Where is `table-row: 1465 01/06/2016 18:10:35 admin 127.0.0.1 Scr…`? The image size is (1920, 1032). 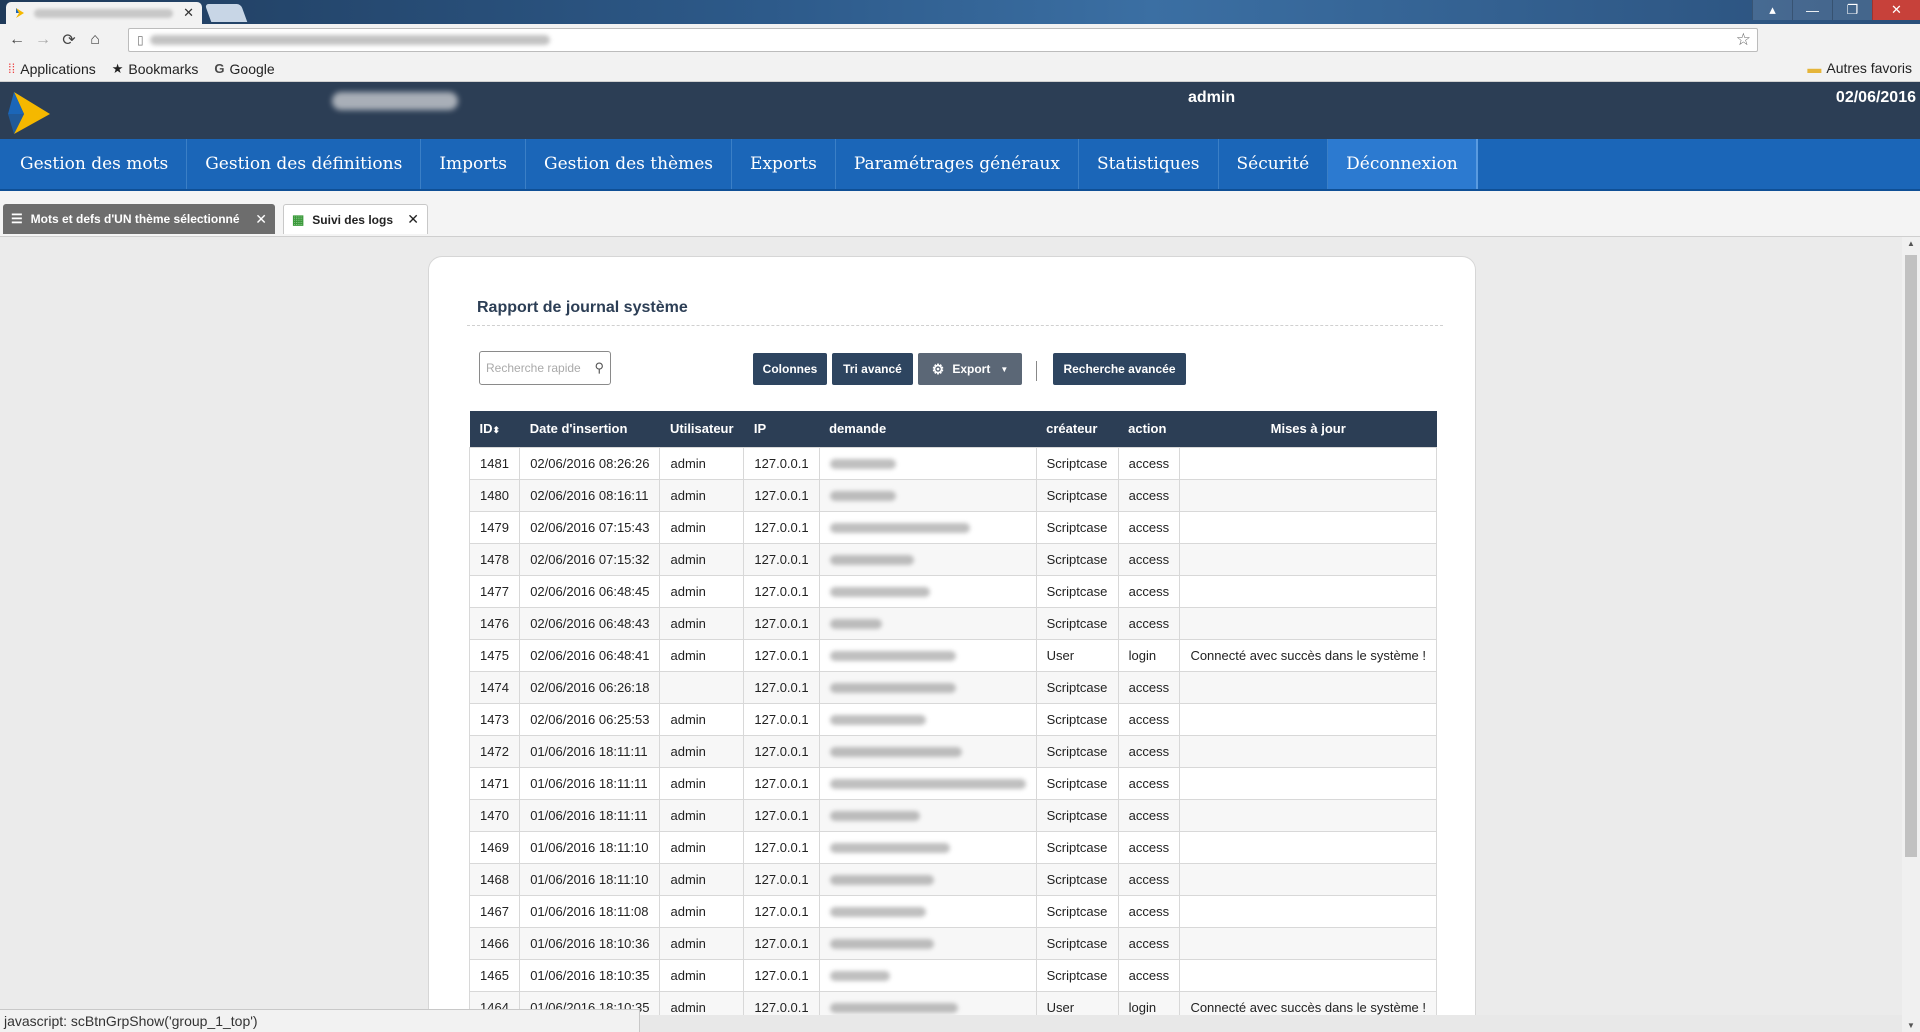 table-row: 1465 01/06/2016 18:10:35 admin 127.0.0.1 Scr… is located at coordinates (952, 975).